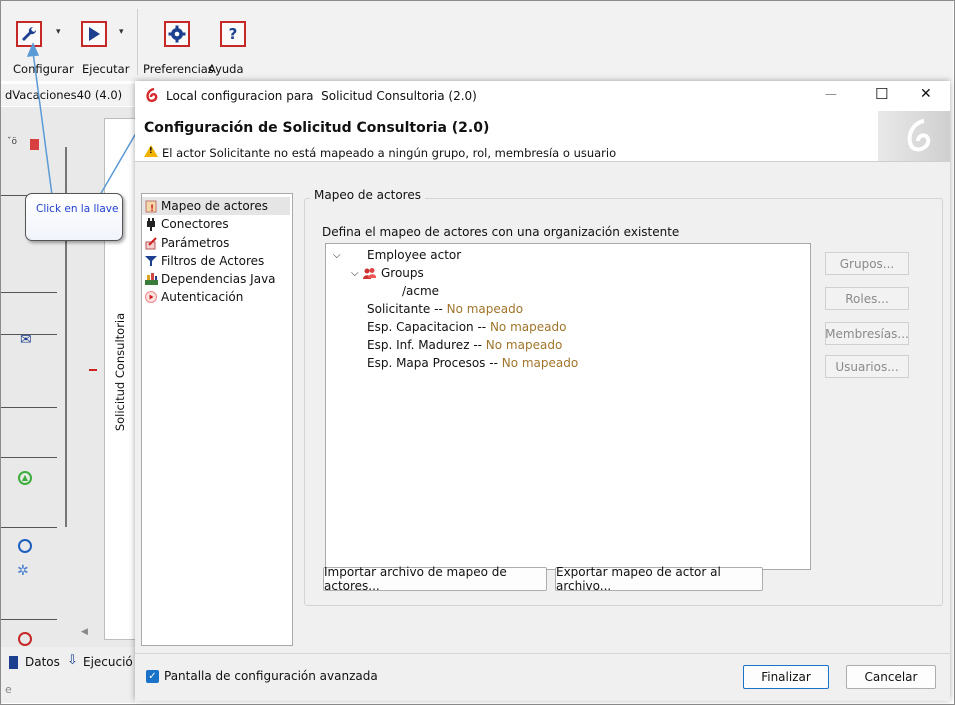  I want to click on maximize-button: ☐, so click(881, 94).